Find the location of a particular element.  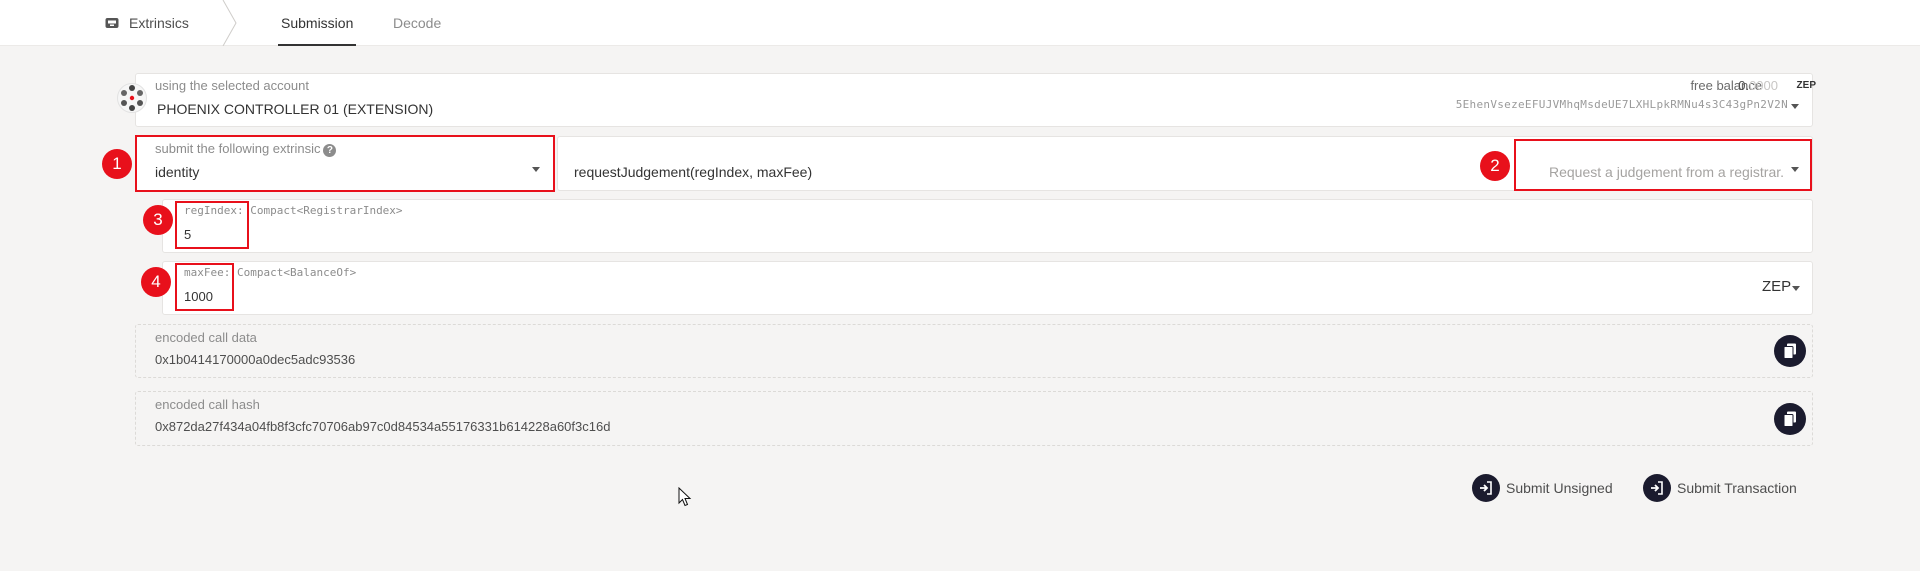

param-regindex-field is located at coordinates (987, 226).